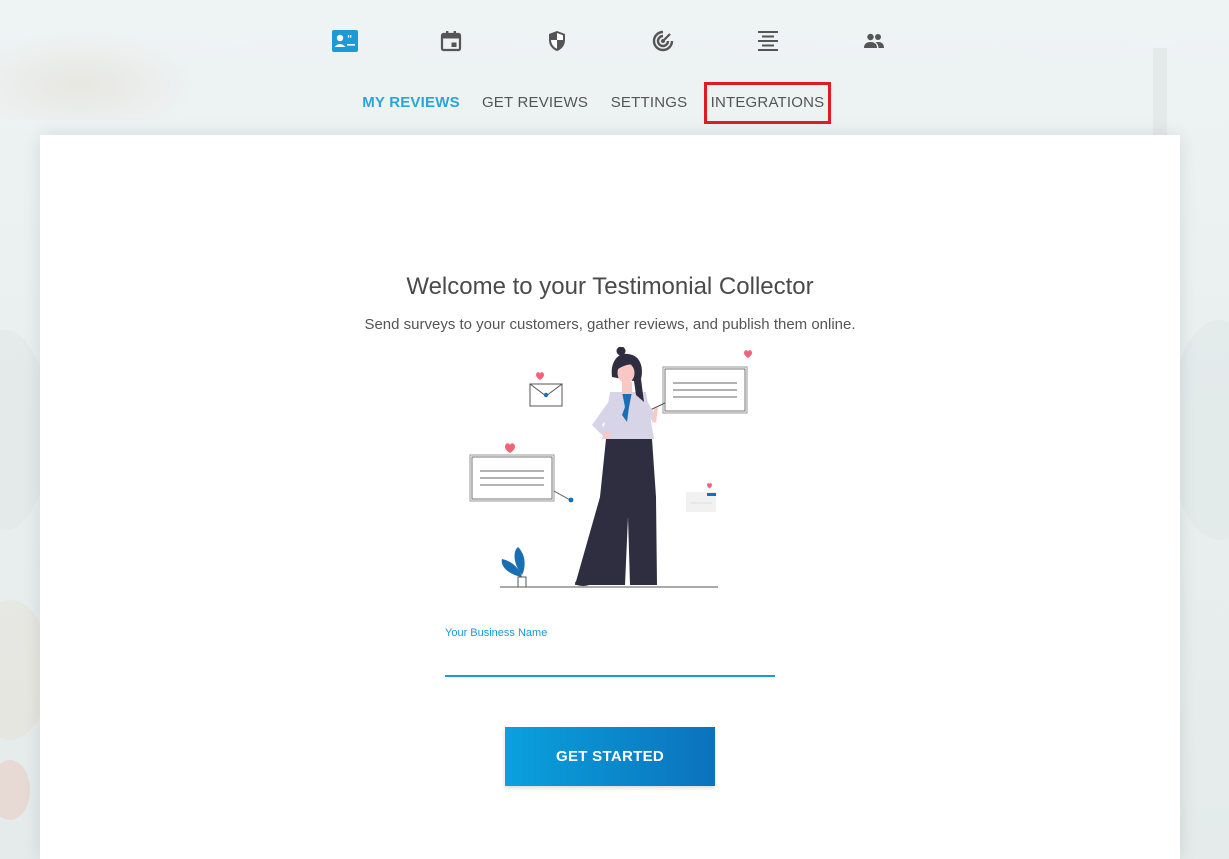 The height and width of the screenshot is (859, 1229). I want to click on radar-icon, so click(663, 41).